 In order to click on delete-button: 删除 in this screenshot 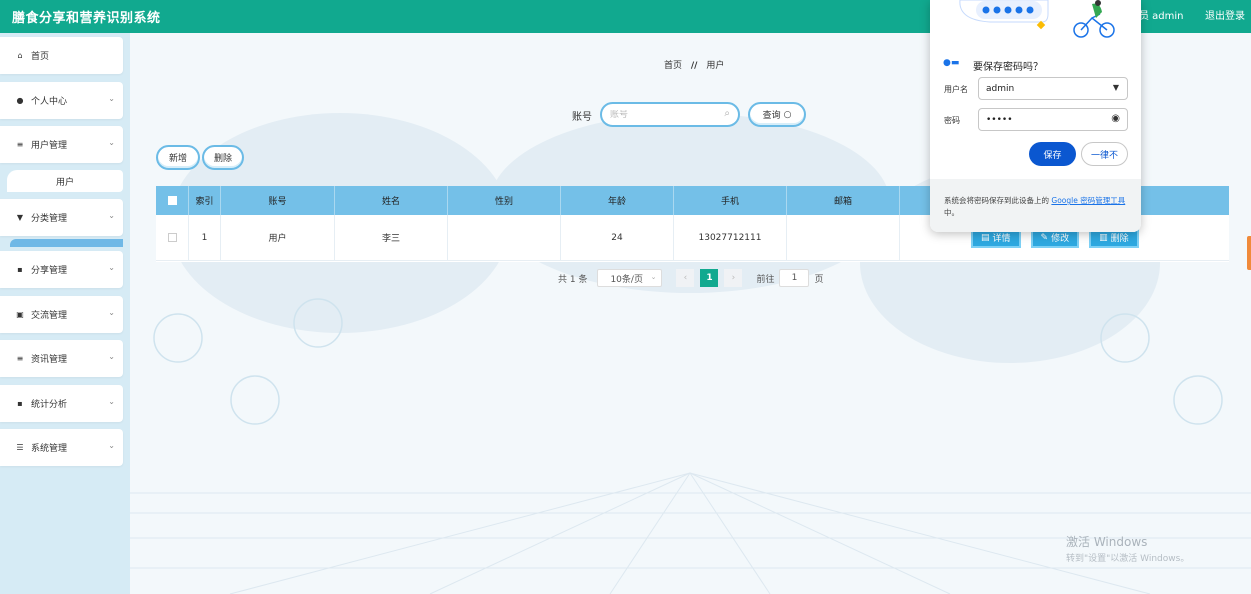, I will do `click(223, 157)`.